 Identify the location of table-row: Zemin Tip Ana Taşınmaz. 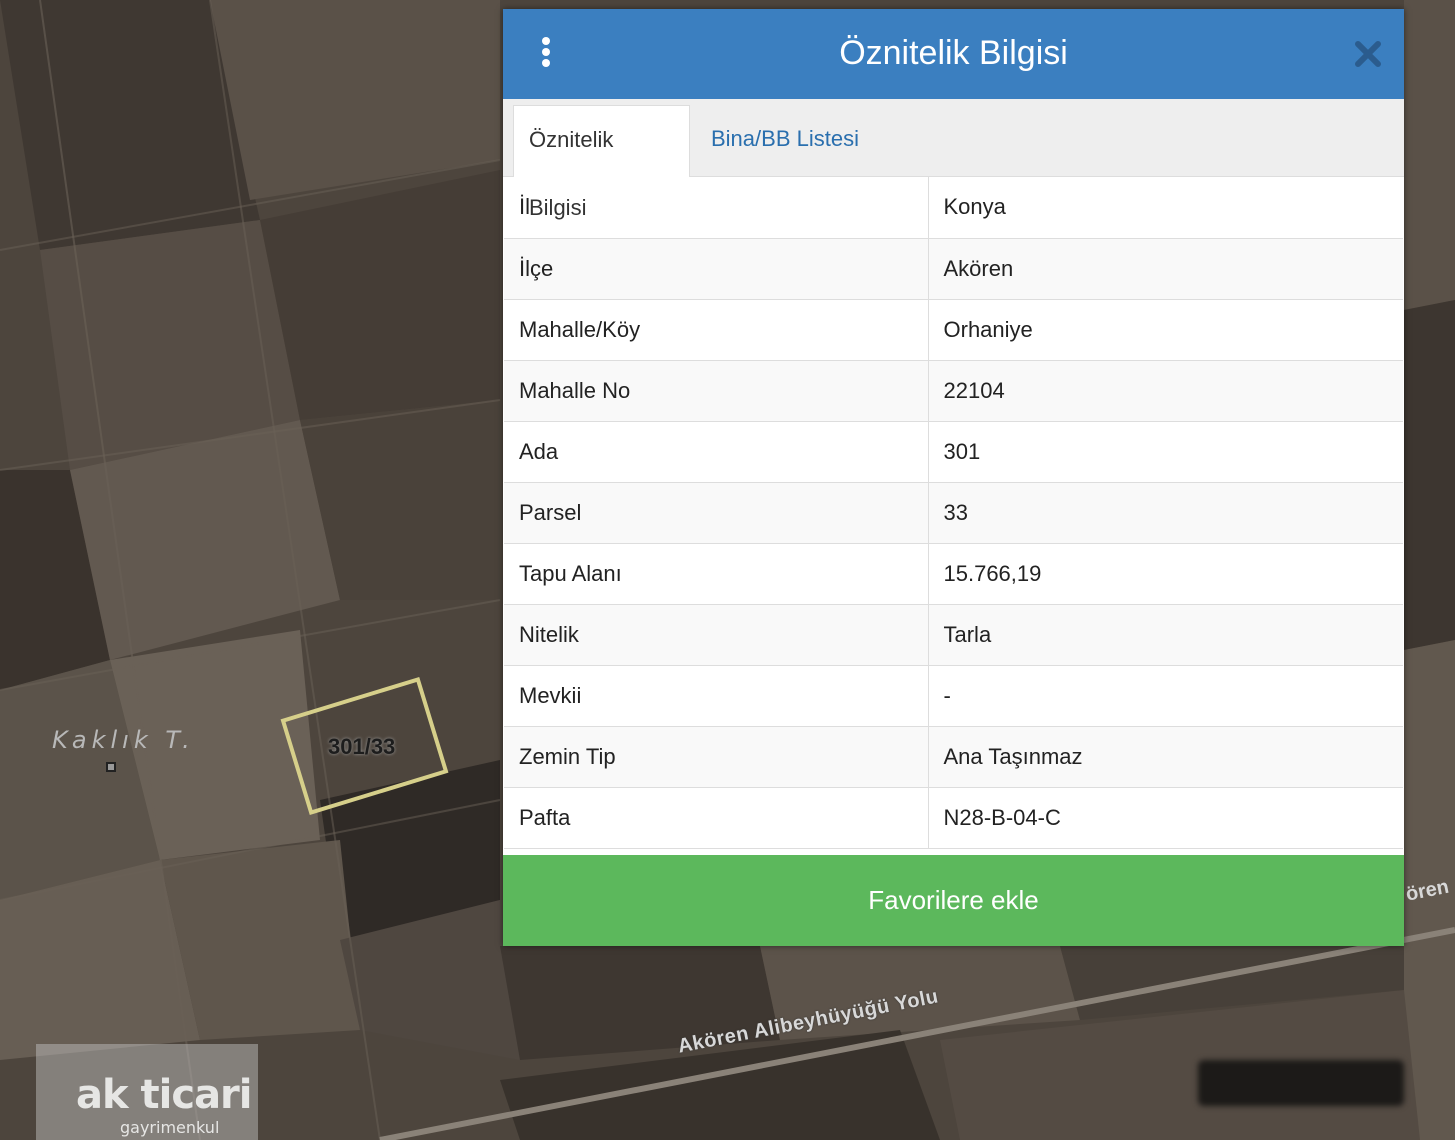
(953, 757).